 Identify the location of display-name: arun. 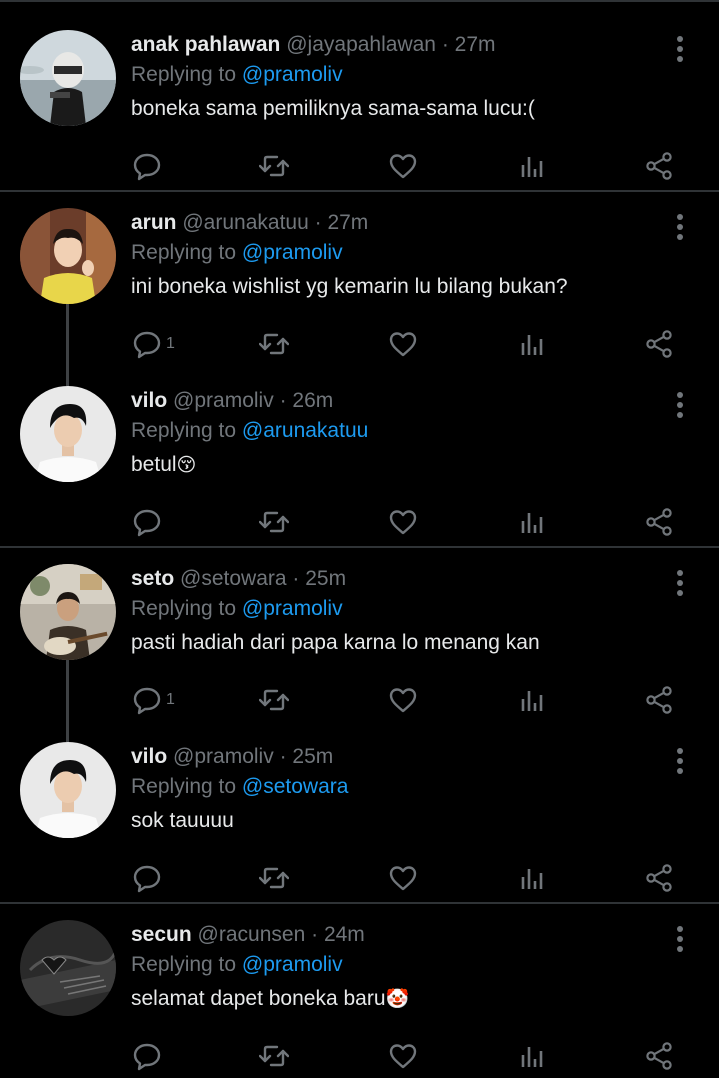
(154, 222).